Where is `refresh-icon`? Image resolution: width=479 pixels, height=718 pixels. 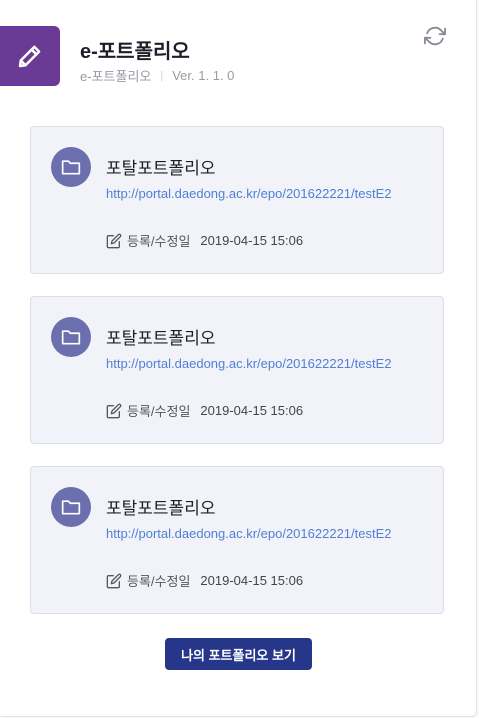
refresh-icon is located at coordinates (435, 36).